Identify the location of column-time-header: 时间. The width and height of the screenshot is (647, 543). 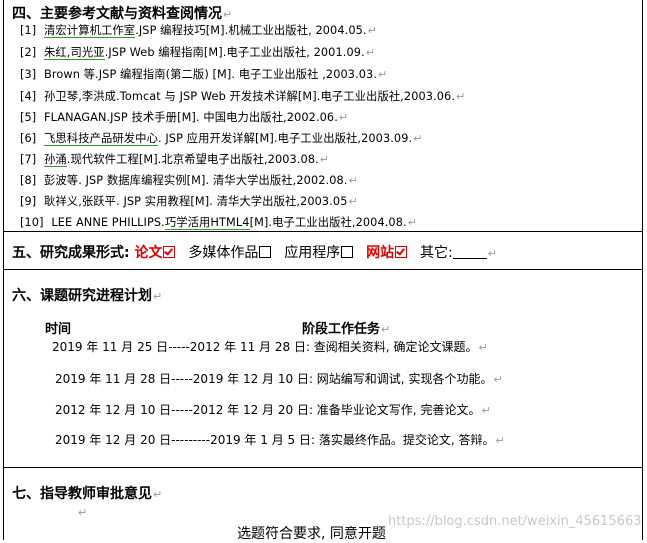
(58, 329).